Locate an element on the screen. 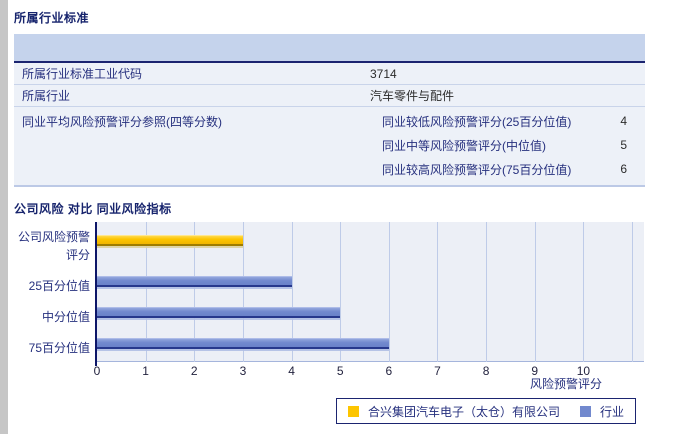 This screenshot has height=434, width=676. legend-item-industry: 行业 is located at coordinates (602, 411).